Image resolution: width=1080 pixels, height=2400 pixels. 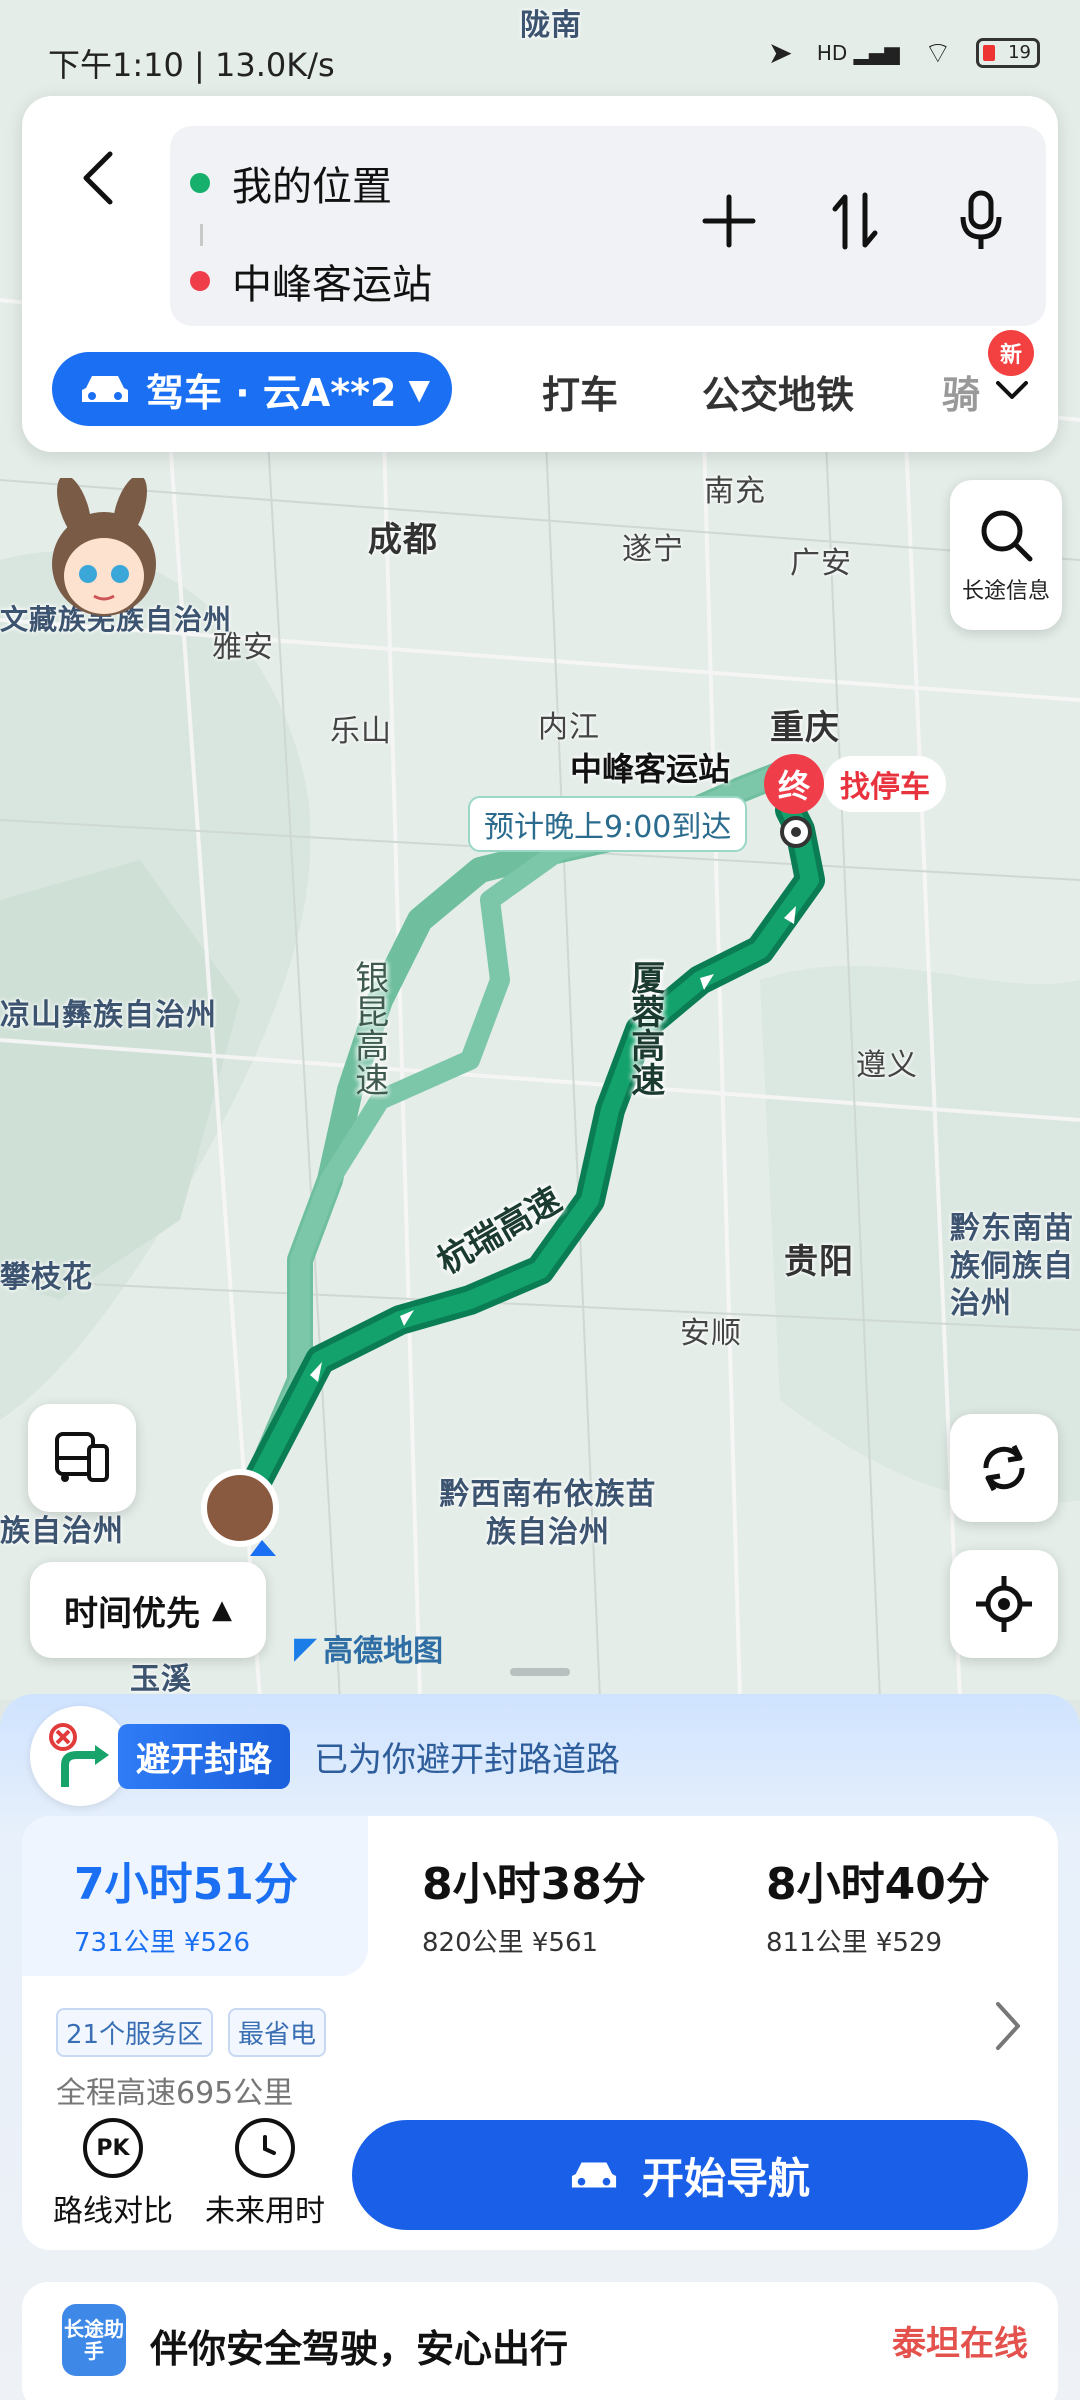 I want to click on avatar-icon, so click(x=104, y=545).